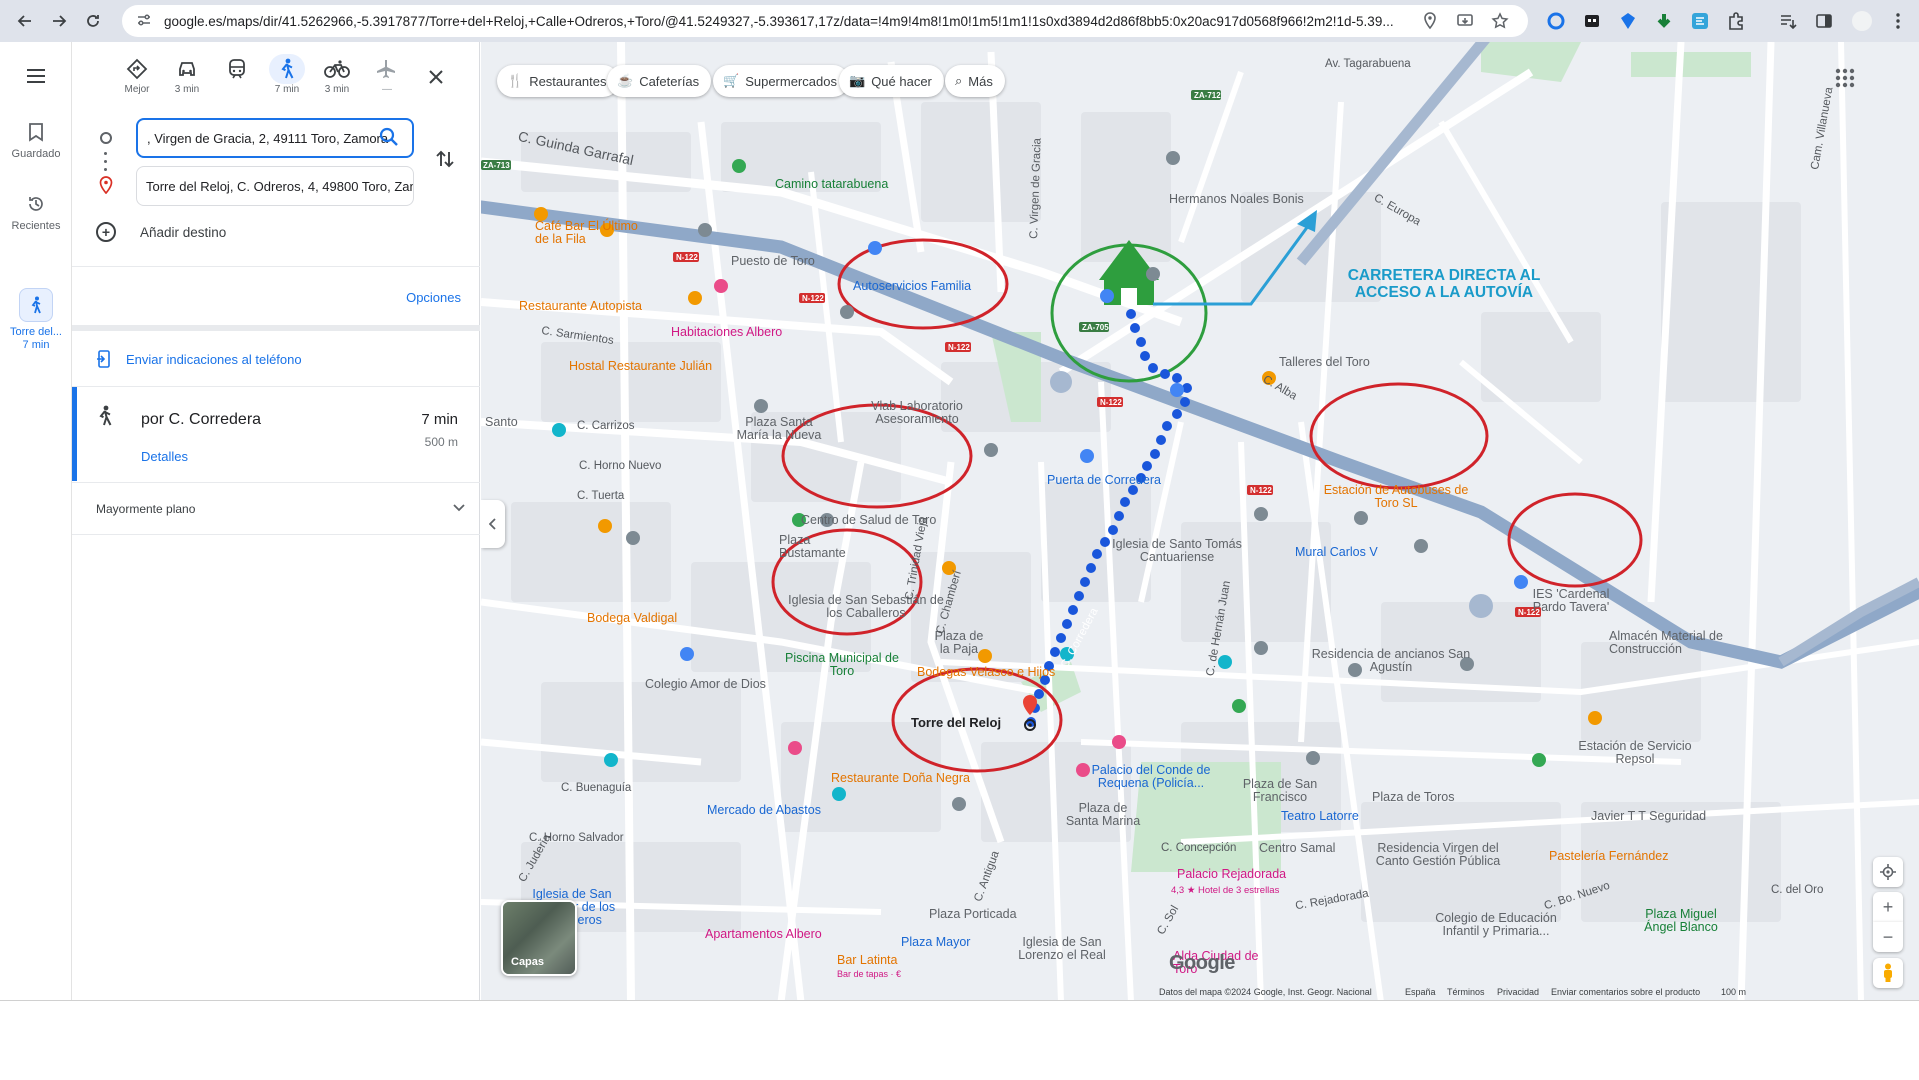 The width and height of the screenshot is (1919, 1080). I want to click on mode-walk: 7 min, so click(287, 74).